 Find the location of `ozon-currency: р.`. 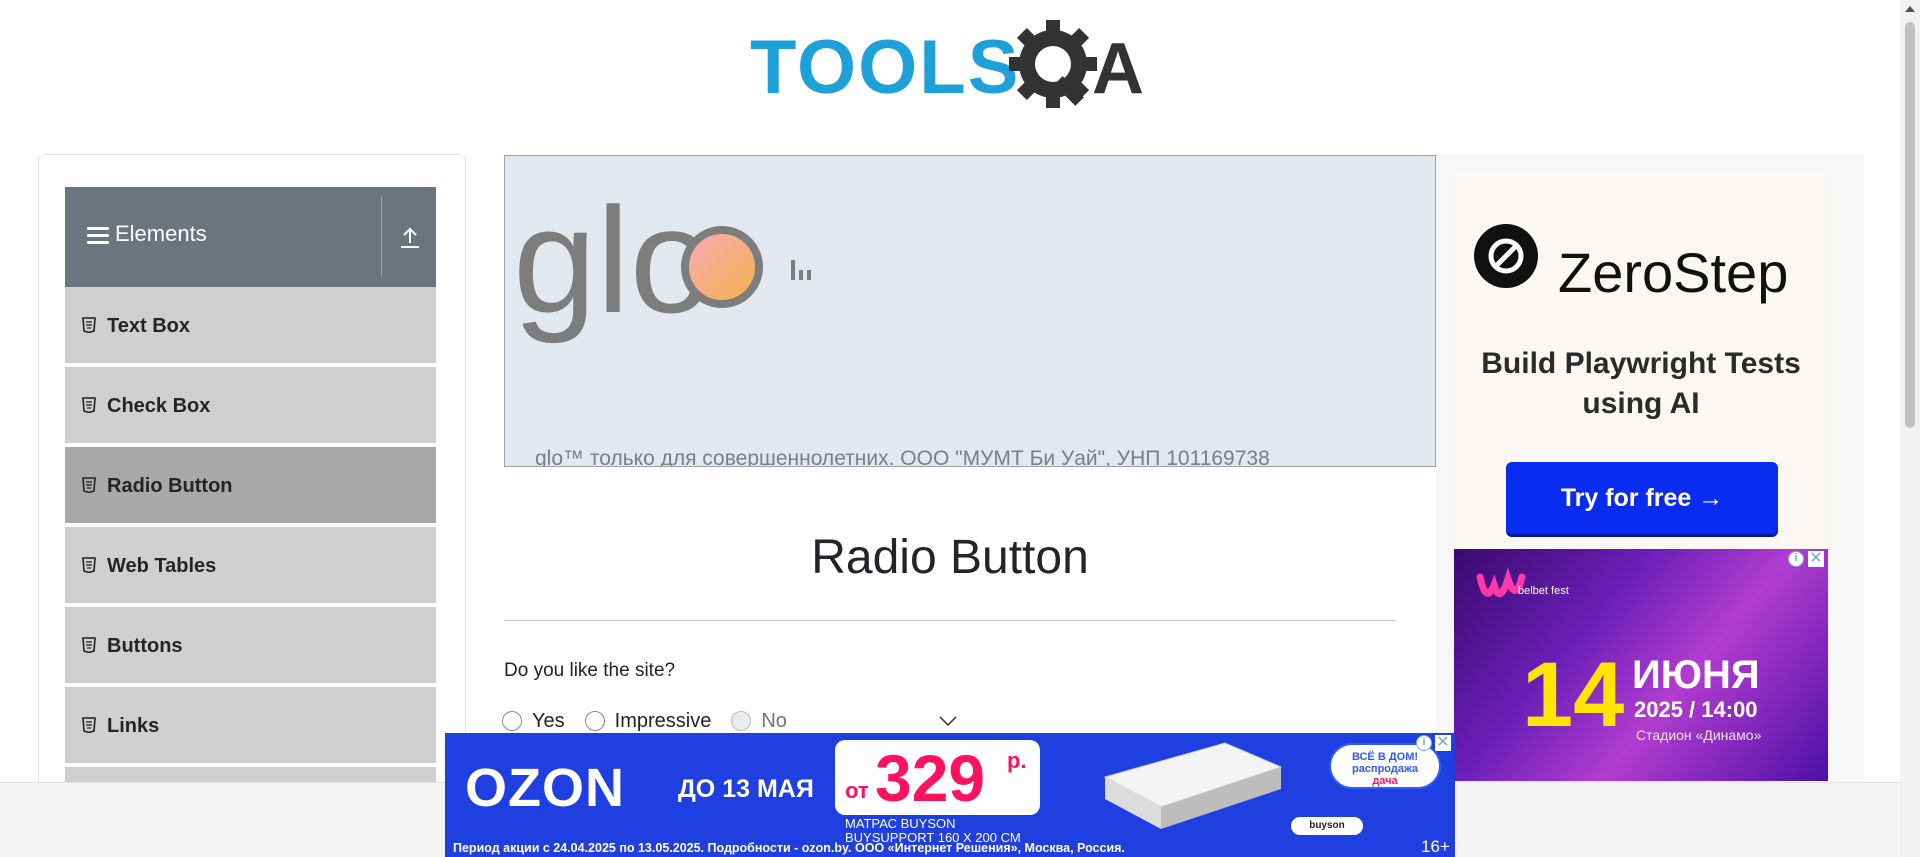

ozon-currency: р. is located at coordinates (1017, 760).